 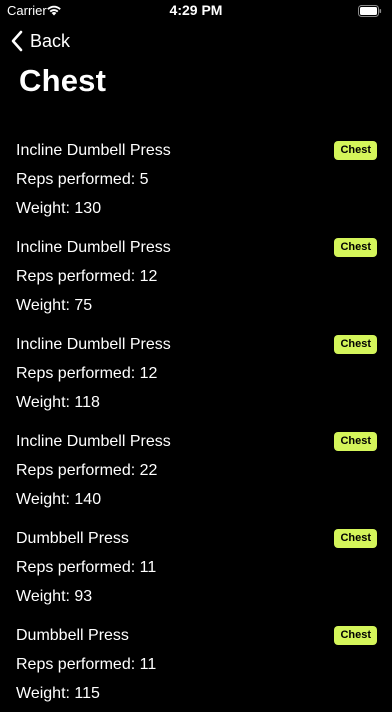 I want to click on battery-icon, so click(x=370, y=10).